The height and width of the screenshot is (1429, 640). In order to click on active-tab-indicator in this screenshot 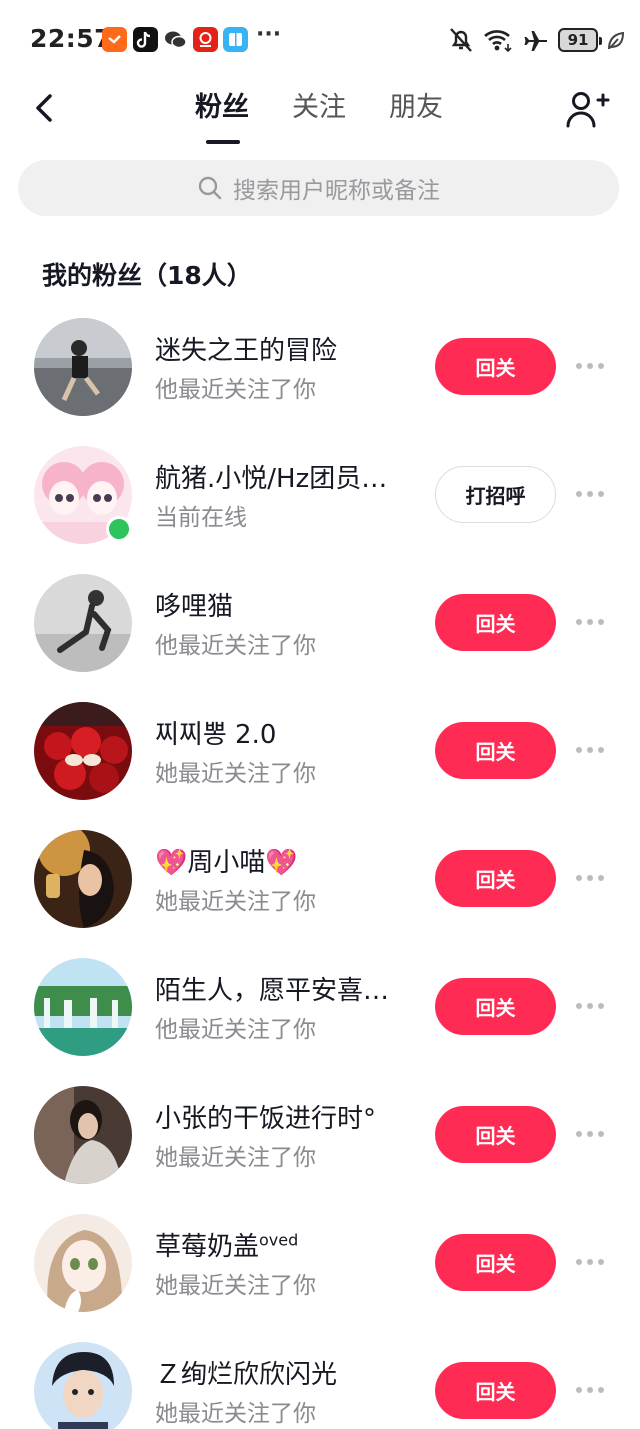, I will do `click(223, 142)`.